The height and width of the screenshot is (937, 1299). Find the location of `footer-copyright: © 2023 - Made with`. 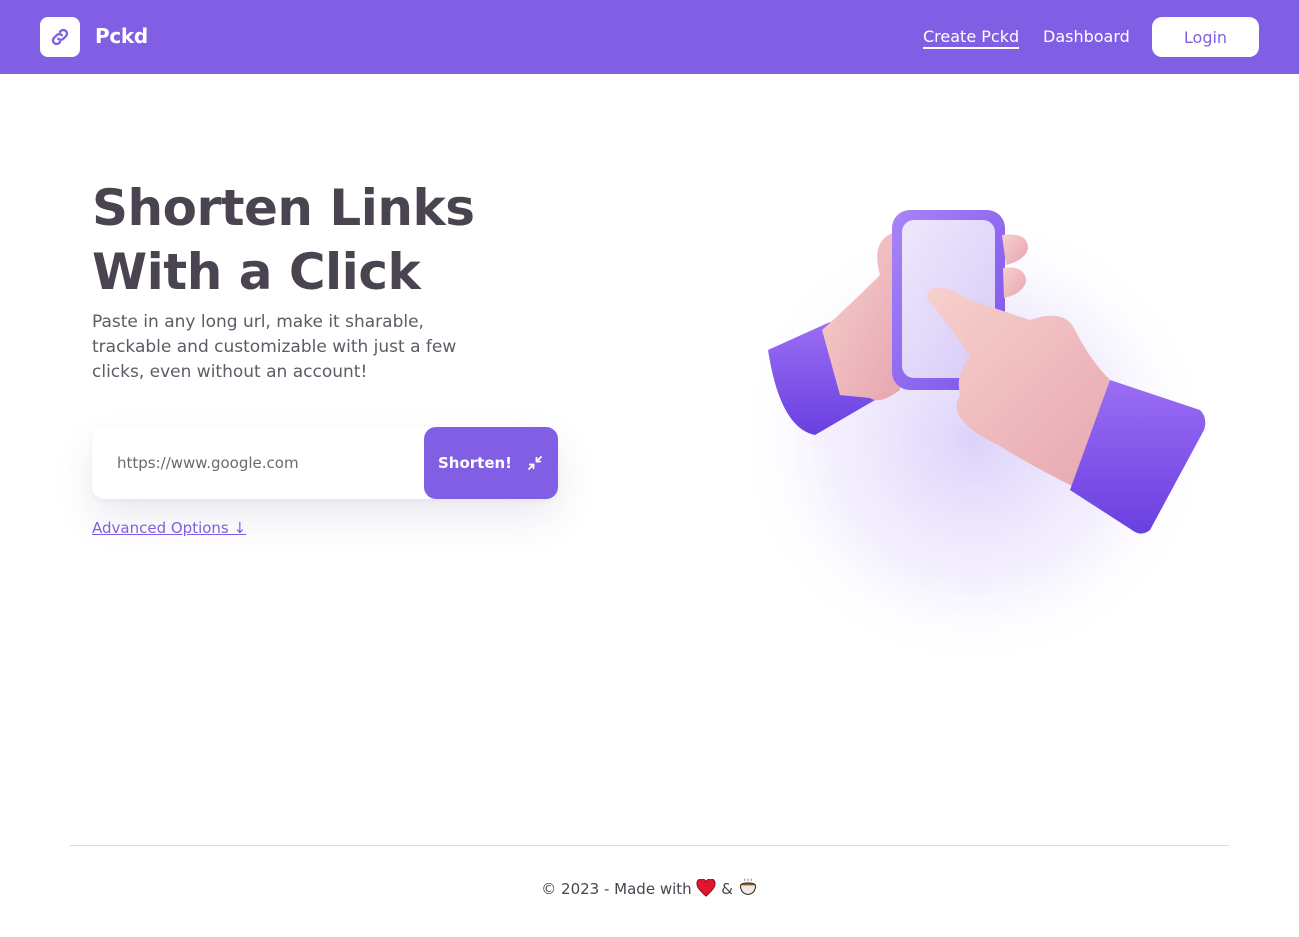

footer-copyright: © 2023 - Made with is located at coordinates (616, 889).